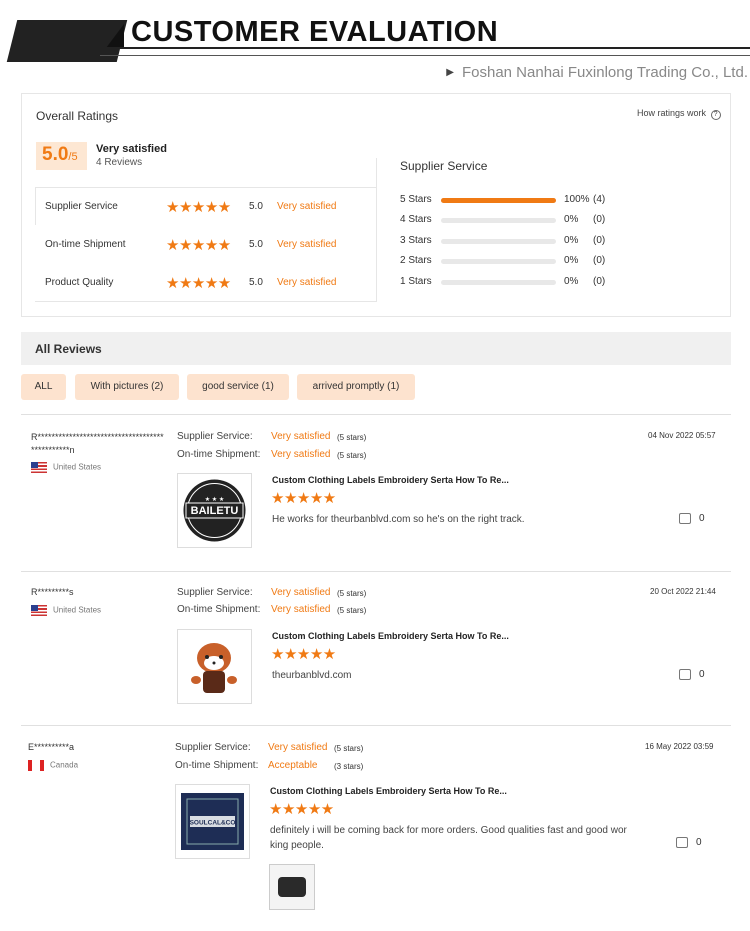  I want to click on review-photo, so click(292, 887).